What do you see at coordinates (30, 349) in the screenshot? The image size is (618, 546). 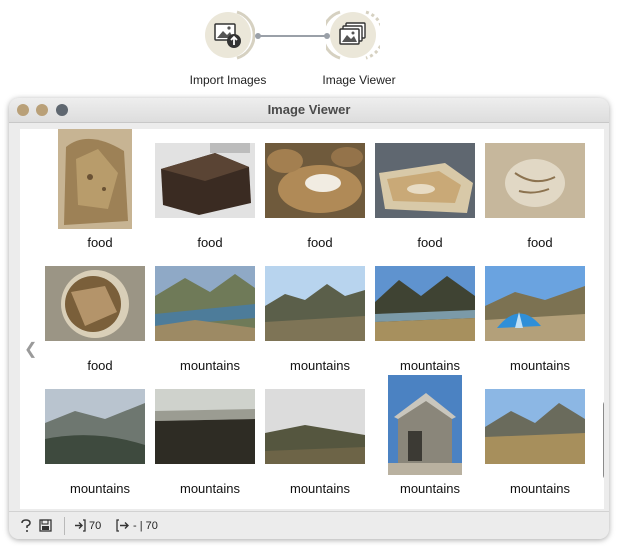 I see `chevron-left-icon: ❮` at bounding box center [30, 349].